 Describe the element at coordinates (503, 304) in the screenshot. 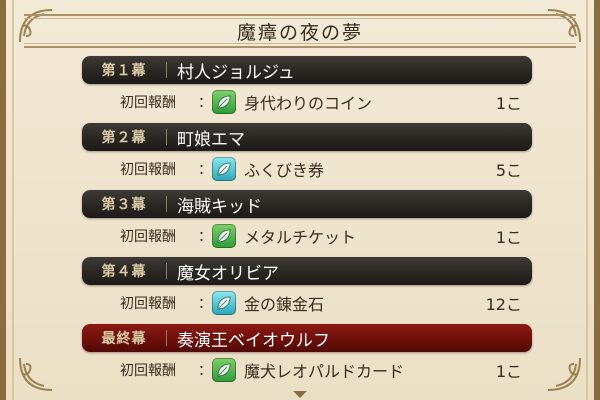

I see `reward-quantity: 12こ` at that location.